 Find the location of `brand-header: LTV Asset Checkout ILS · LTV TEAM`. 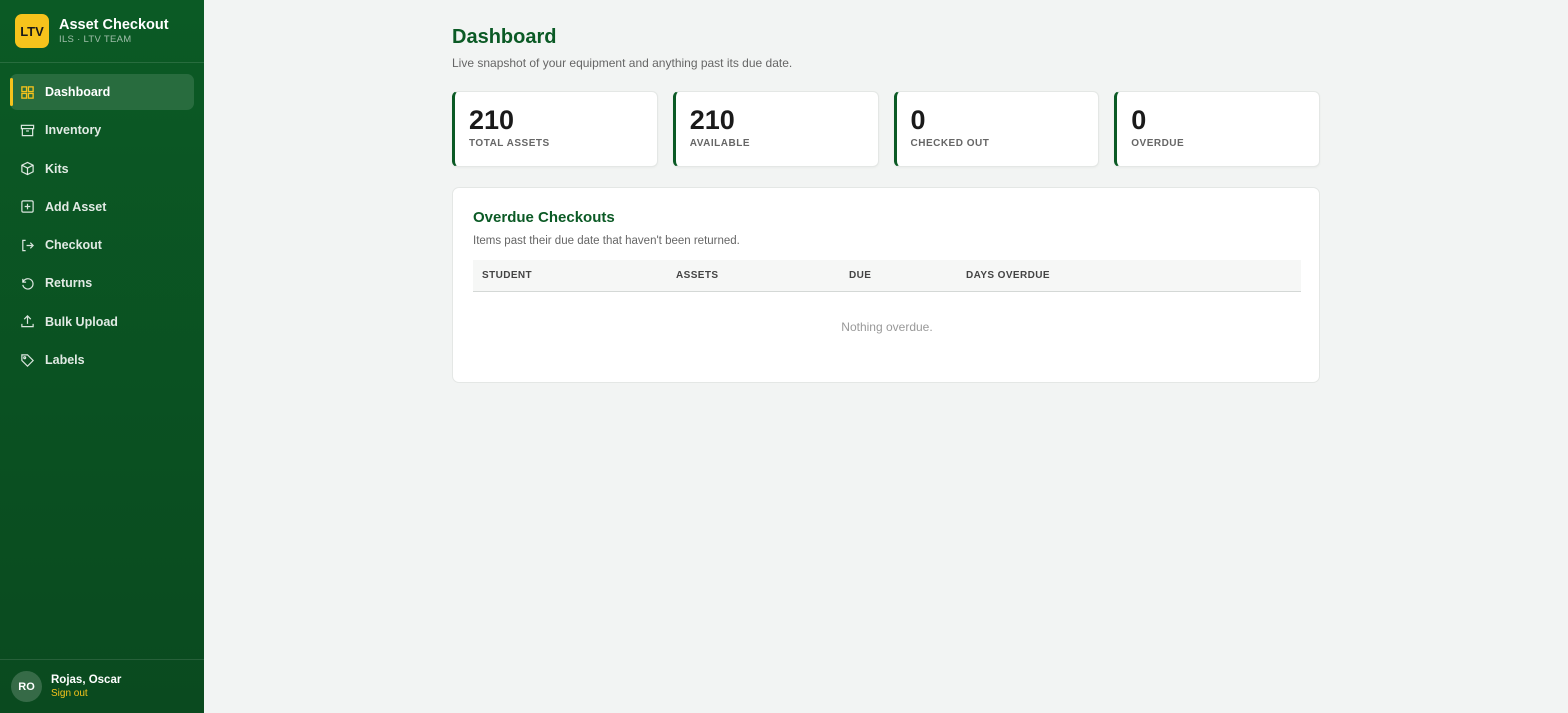

brand-header: LTV Asset Checkout ILS · LTV TEAM is located at coordinates (102, 31).